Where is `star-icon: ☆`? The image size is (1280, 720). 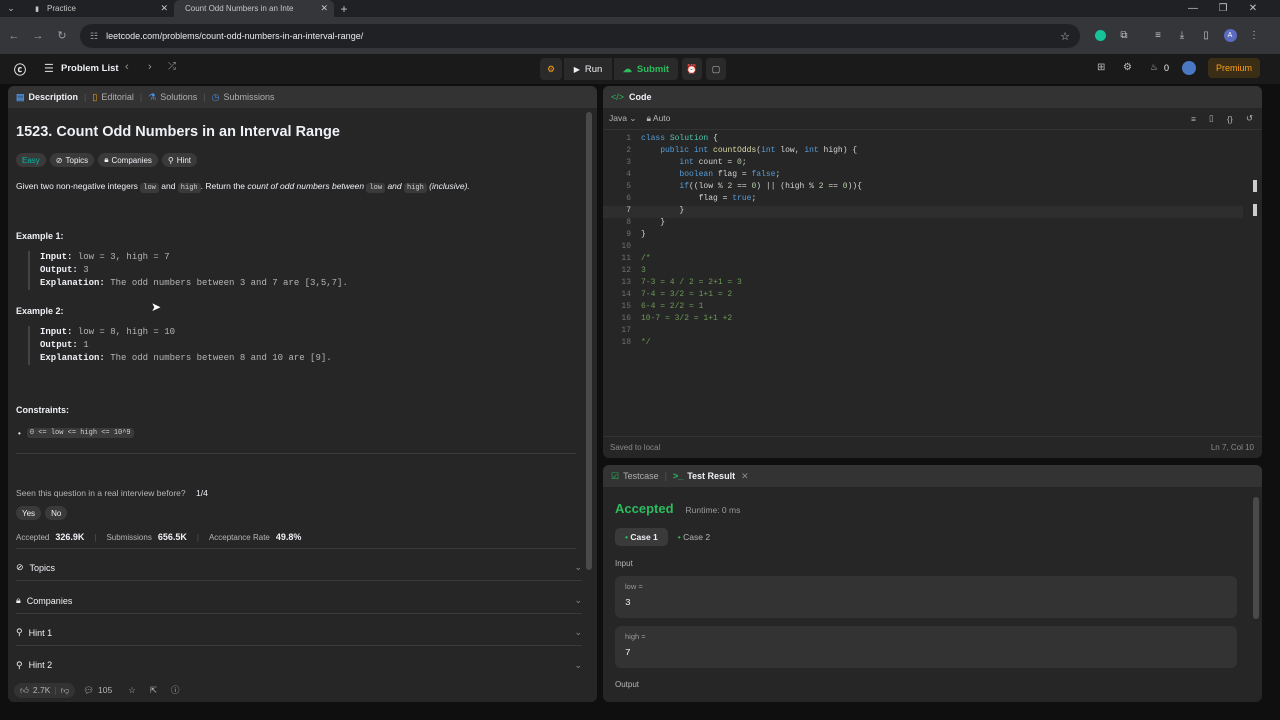 star-icon: ☆ is located at coordinates (132, 690).